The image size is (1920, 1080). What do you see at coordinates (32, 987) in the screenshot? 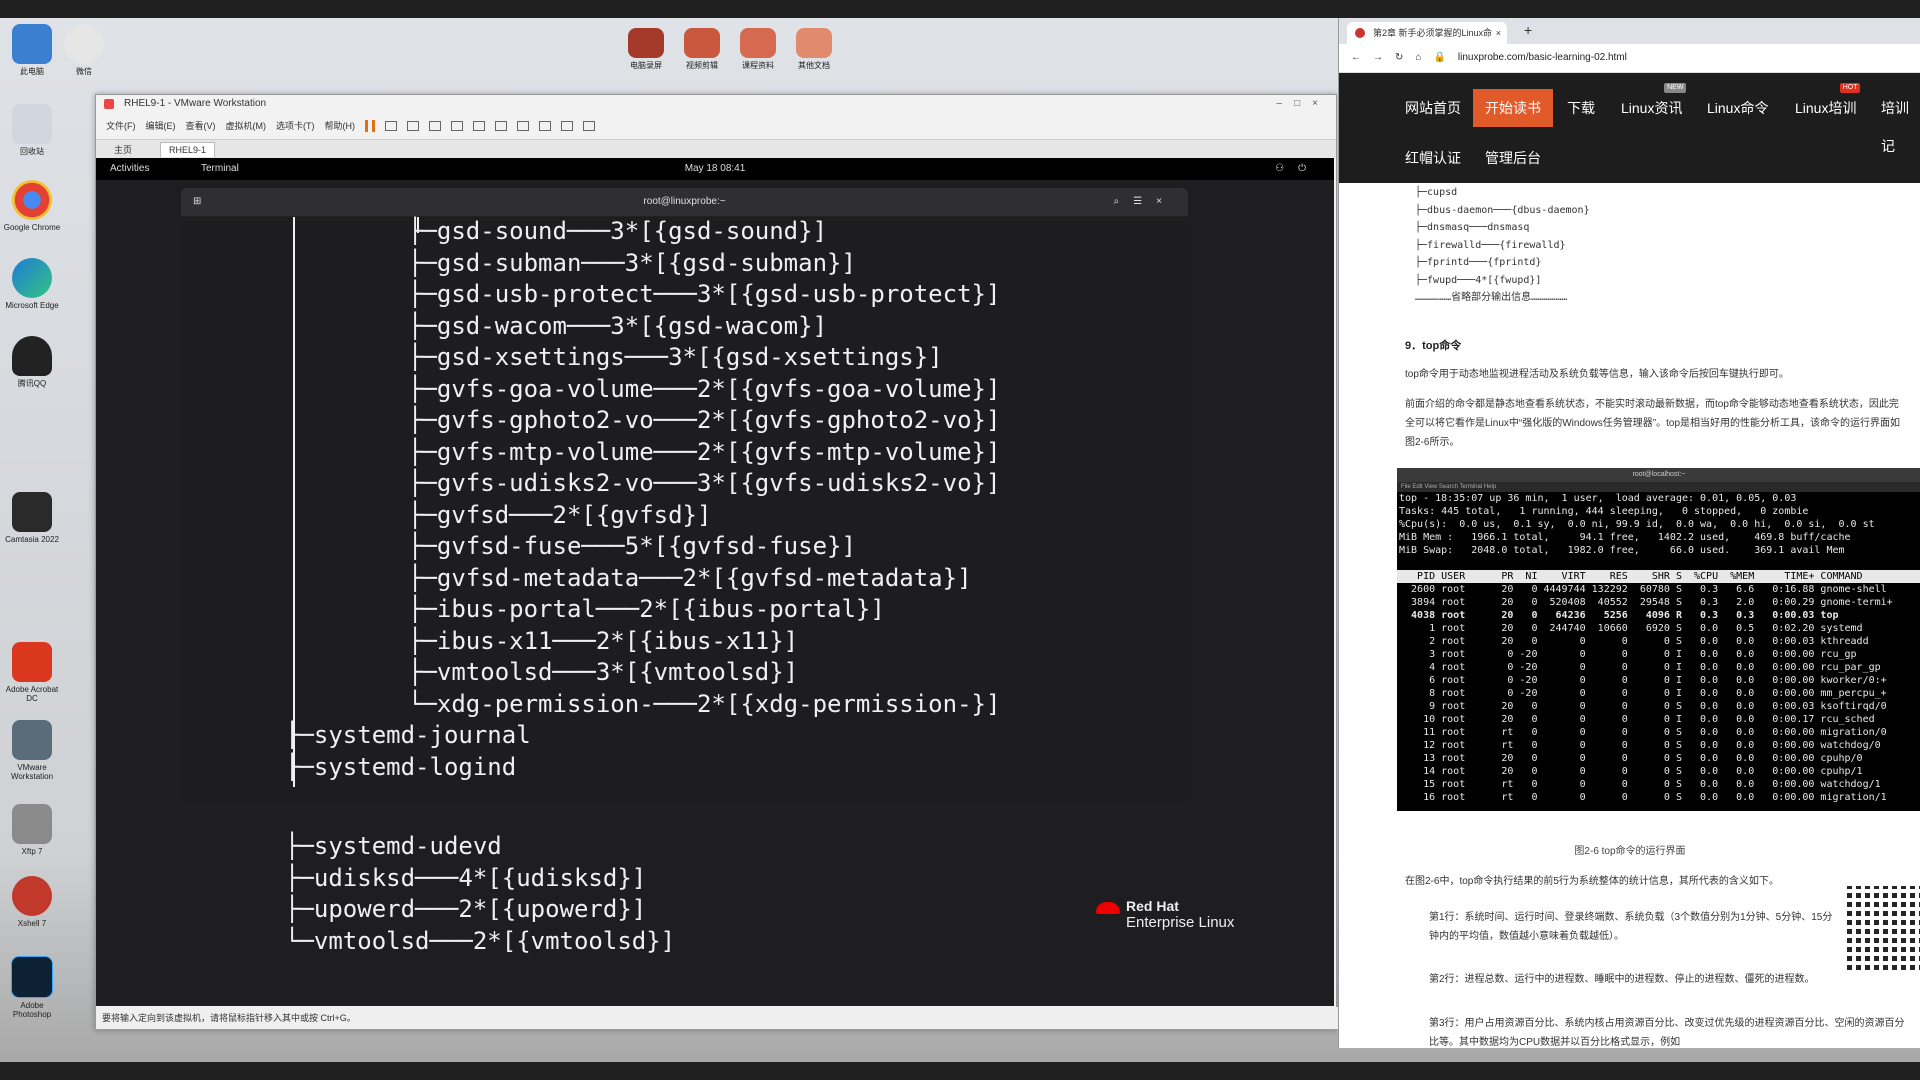
I see `desktop-icon-photoshop: Adobe Photoshop` at bounding box center [32, 987].